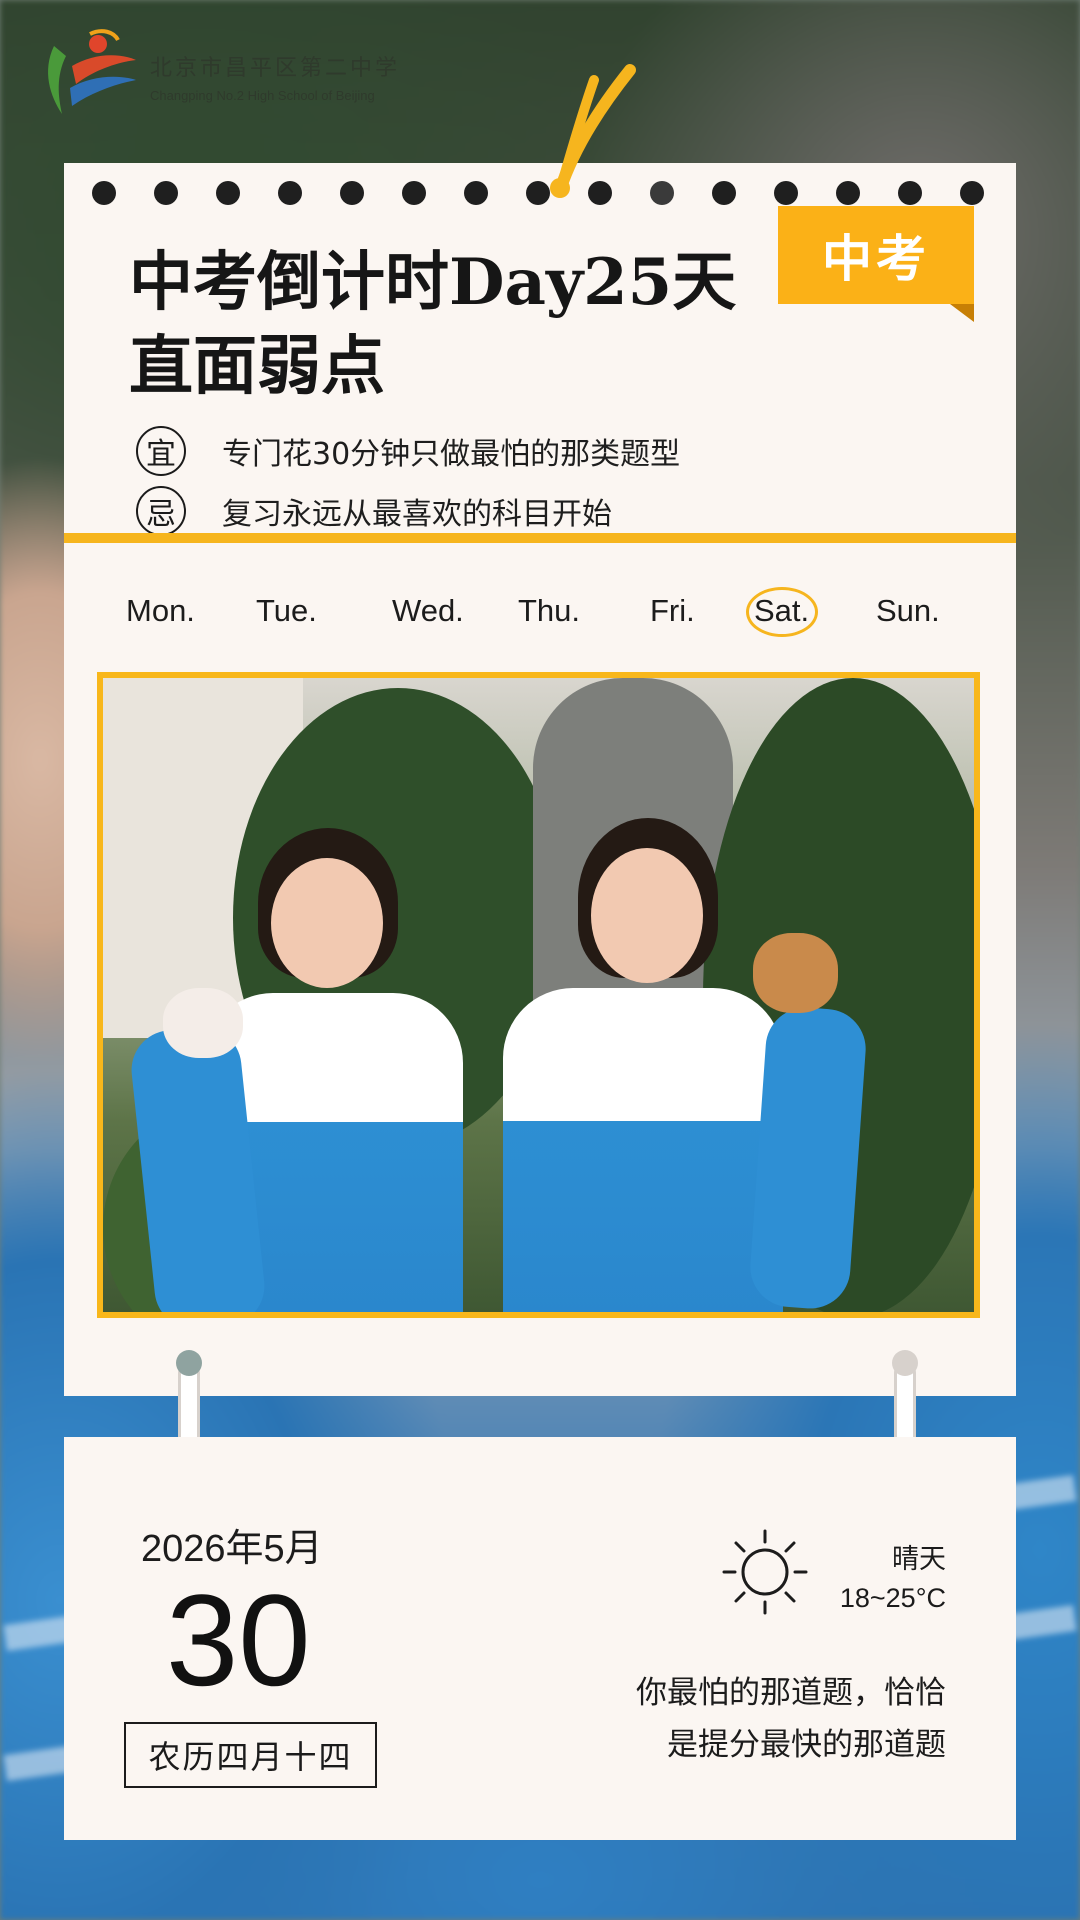  I want to click on badge-fold, so click(962, 313).